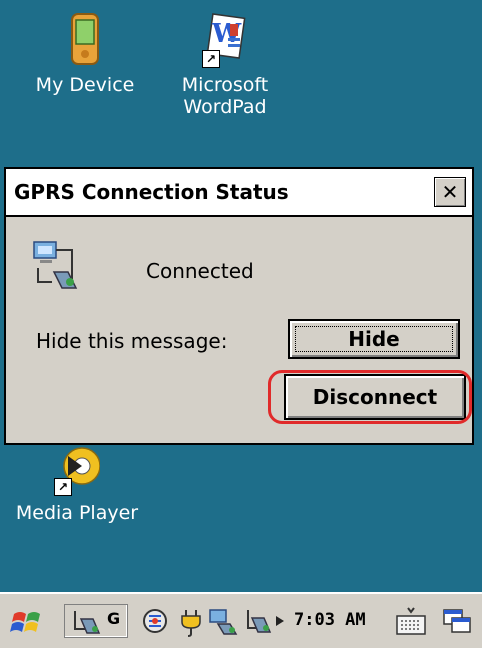  What do you see at coordinates (77, 513) in the screenshot?
I see `desktop-icon-label: Media Player` at bounding box center [77, 513].